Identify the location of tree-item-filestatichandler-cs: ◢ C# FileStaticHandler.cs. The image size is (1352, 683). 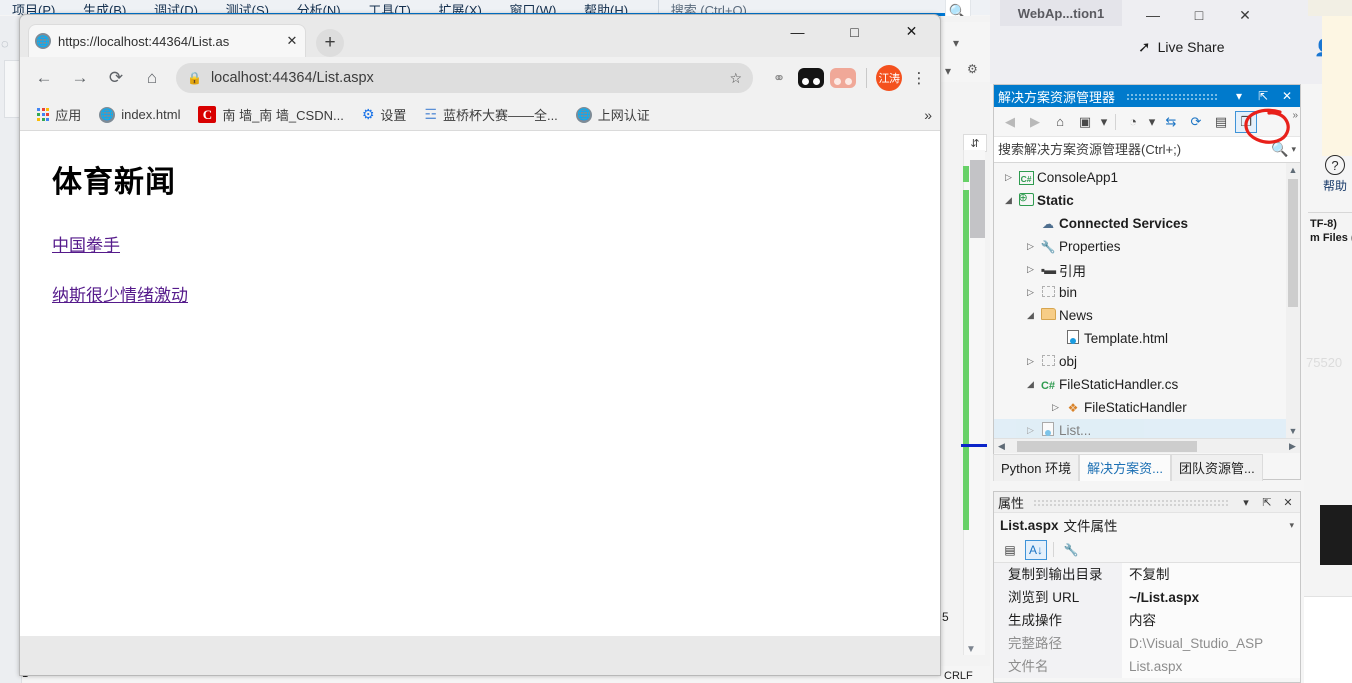
(1147, 384).